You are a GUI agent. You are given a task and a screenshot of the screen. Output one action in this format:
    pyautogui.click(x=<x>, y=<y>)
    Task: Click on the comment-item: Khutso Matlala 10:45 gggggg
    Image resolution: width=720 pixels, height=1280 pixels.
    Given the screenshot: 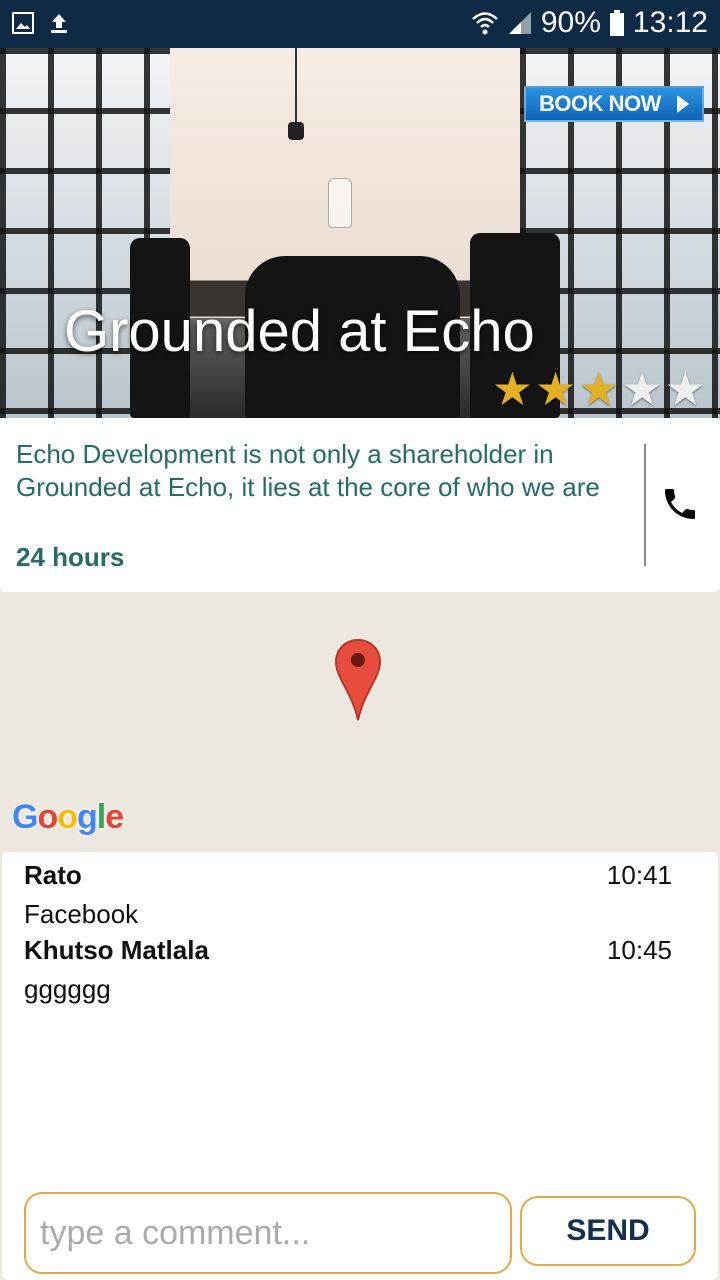 What is the action you would take?
    pyautogui.click(x=354, y=970)
    